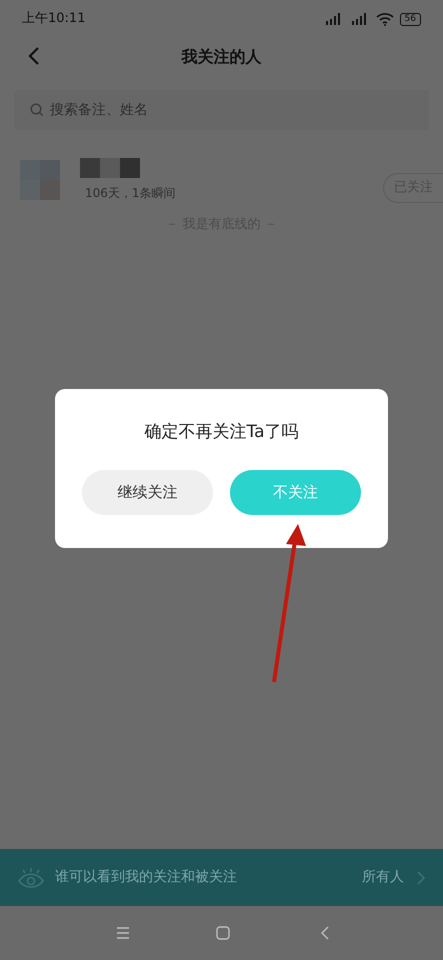 The height and width of the screenshot is (960, 443). I want to click on keep-following-button: 继续关注, so click(147, 492).